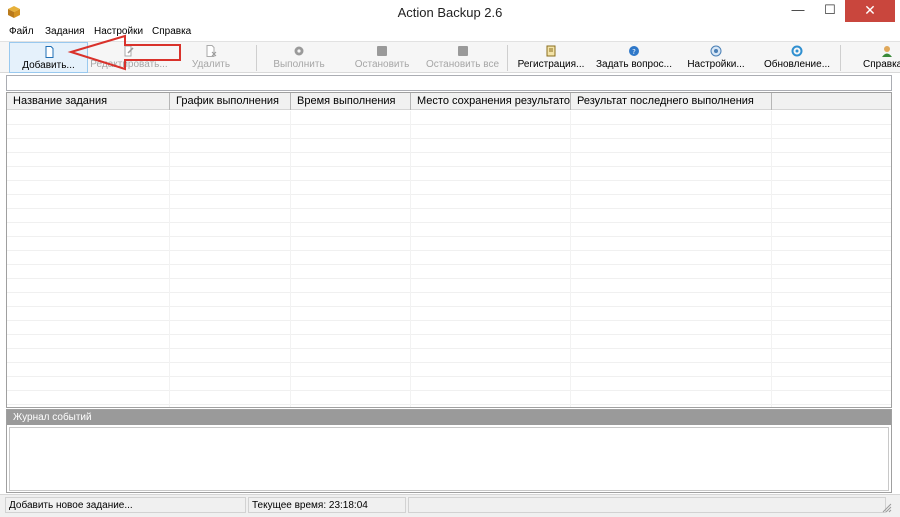 This screenshot has height=517, width=900. I want to click on title-bar: Action Backup 2.6 — ☐ ✕, so click(450, 12).